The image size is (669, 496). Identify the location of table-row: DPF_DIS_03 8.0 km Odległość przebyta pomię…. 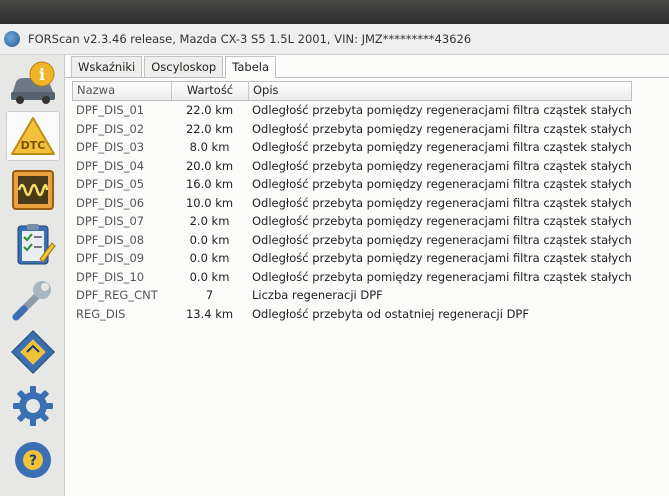
(352, 147).